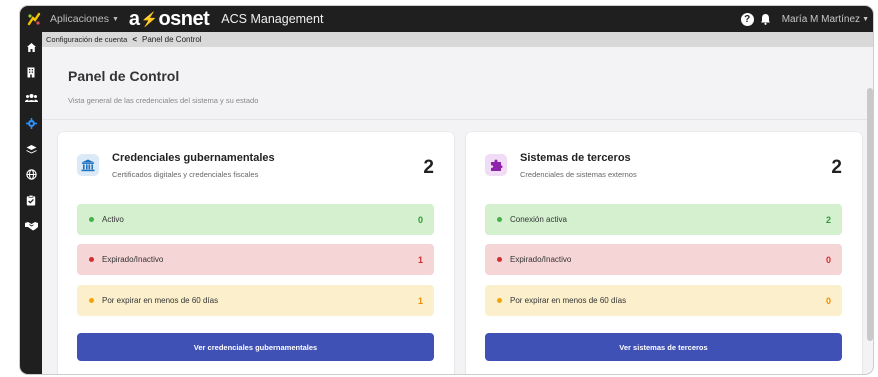  Describe the element at coordinates (870, 214) in the screenshot. I see `scrollbar` at that location.